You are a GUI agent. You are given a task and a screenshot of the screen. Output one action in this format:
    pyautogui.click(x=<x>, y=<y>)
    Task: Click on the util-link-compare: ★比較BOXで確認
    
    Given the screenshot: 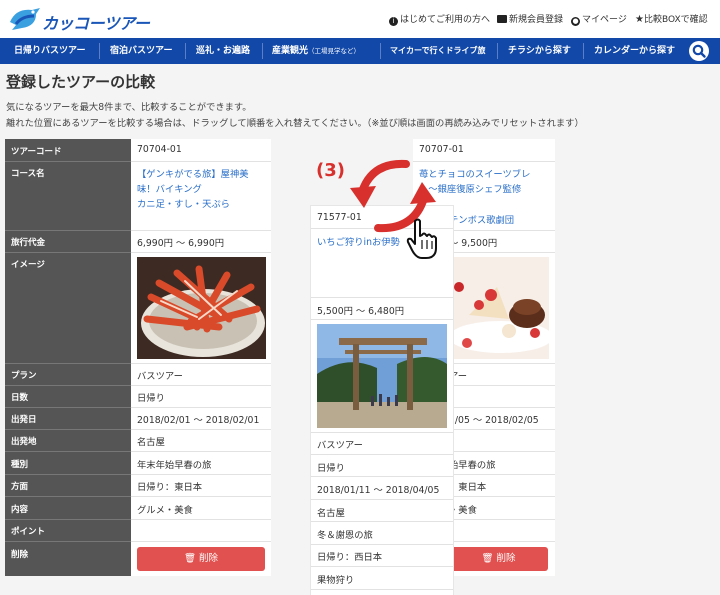 What is the action you would take?
    pyautogui.click(x=671, y=18)
    